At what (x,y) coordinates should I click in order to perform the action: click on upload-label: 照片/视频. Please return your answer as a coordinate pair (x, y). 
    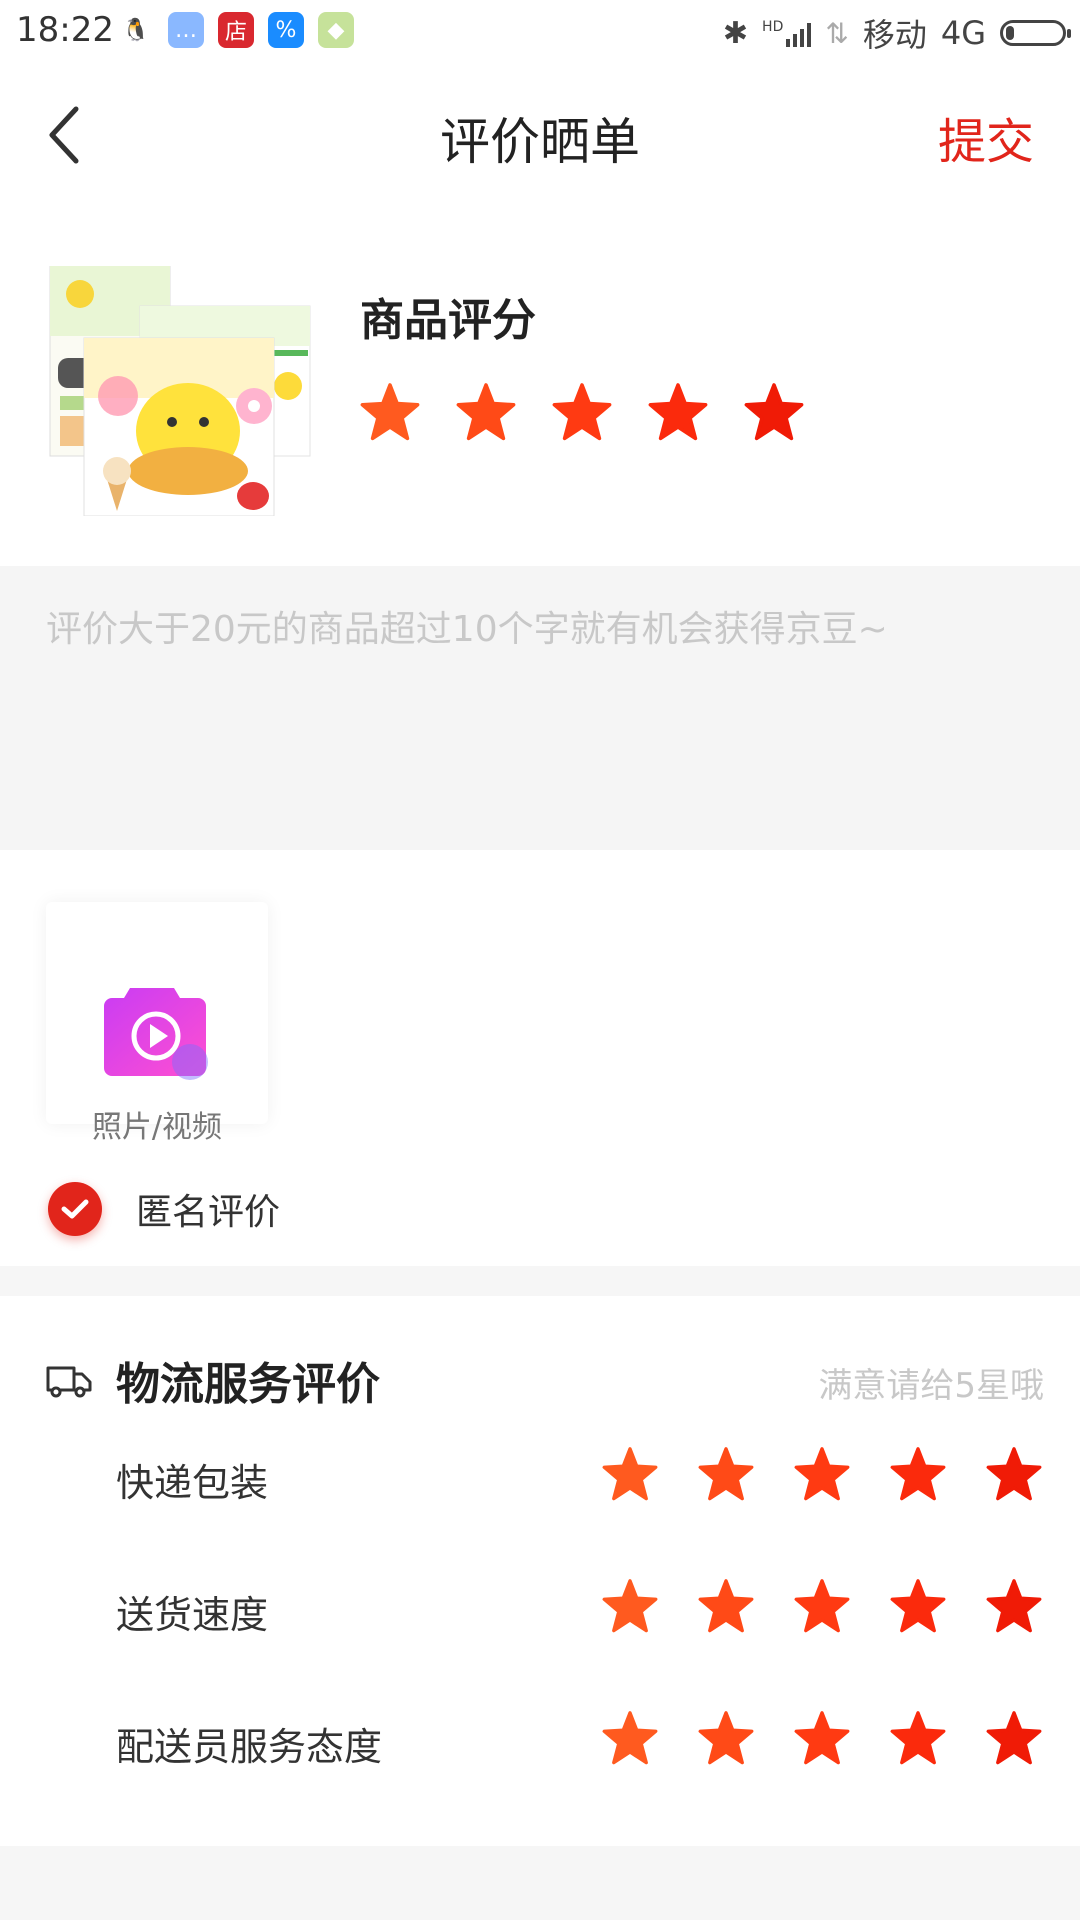
    Looking at the image, I should click on (157, 1127).